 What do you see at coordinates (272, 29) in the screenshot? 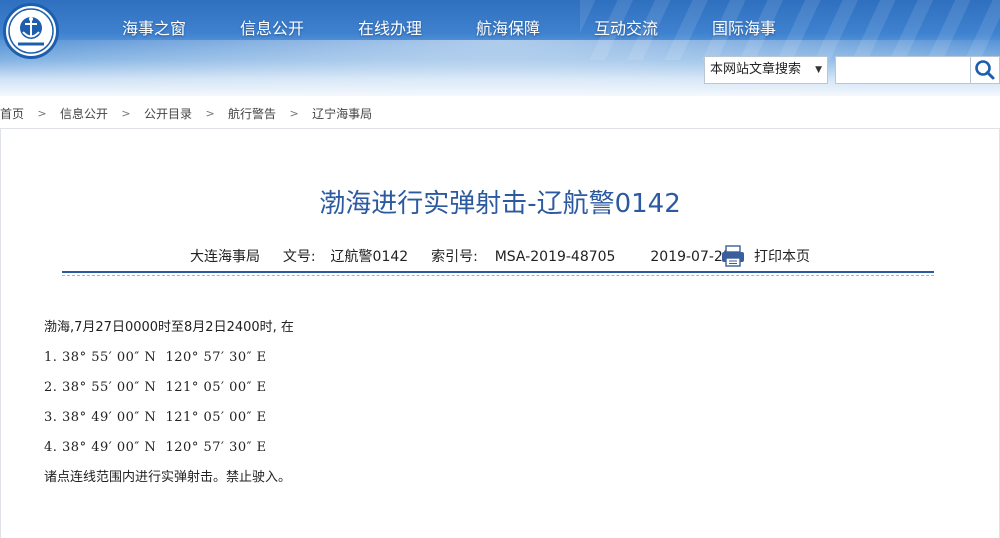
I see `nav-item-info-public: 信息公开` at bounding box center [272, 29].